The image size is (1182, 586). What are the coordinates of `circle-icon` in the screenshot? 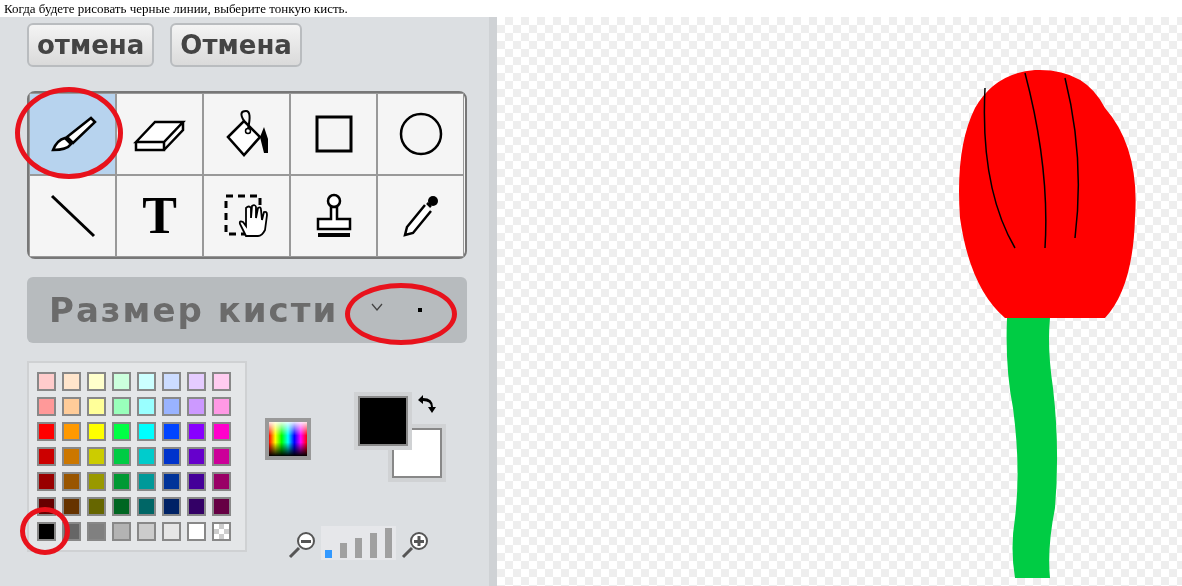 It's located at (420, 134).